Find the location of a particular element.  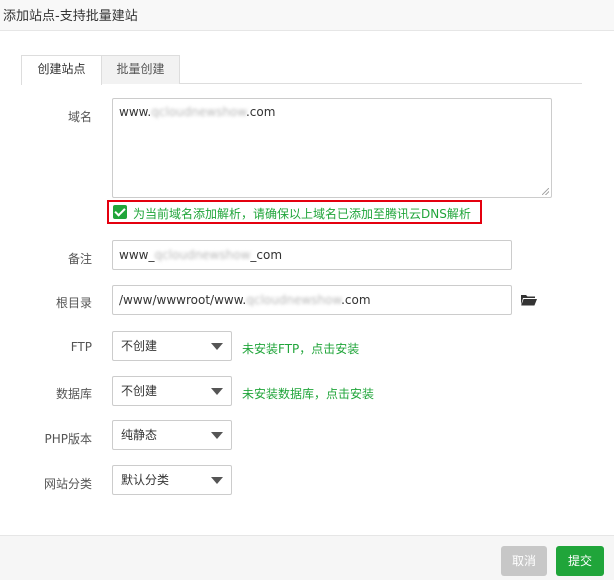

tab-batch-create: 批量创建 is located at coordinates (141, 69).